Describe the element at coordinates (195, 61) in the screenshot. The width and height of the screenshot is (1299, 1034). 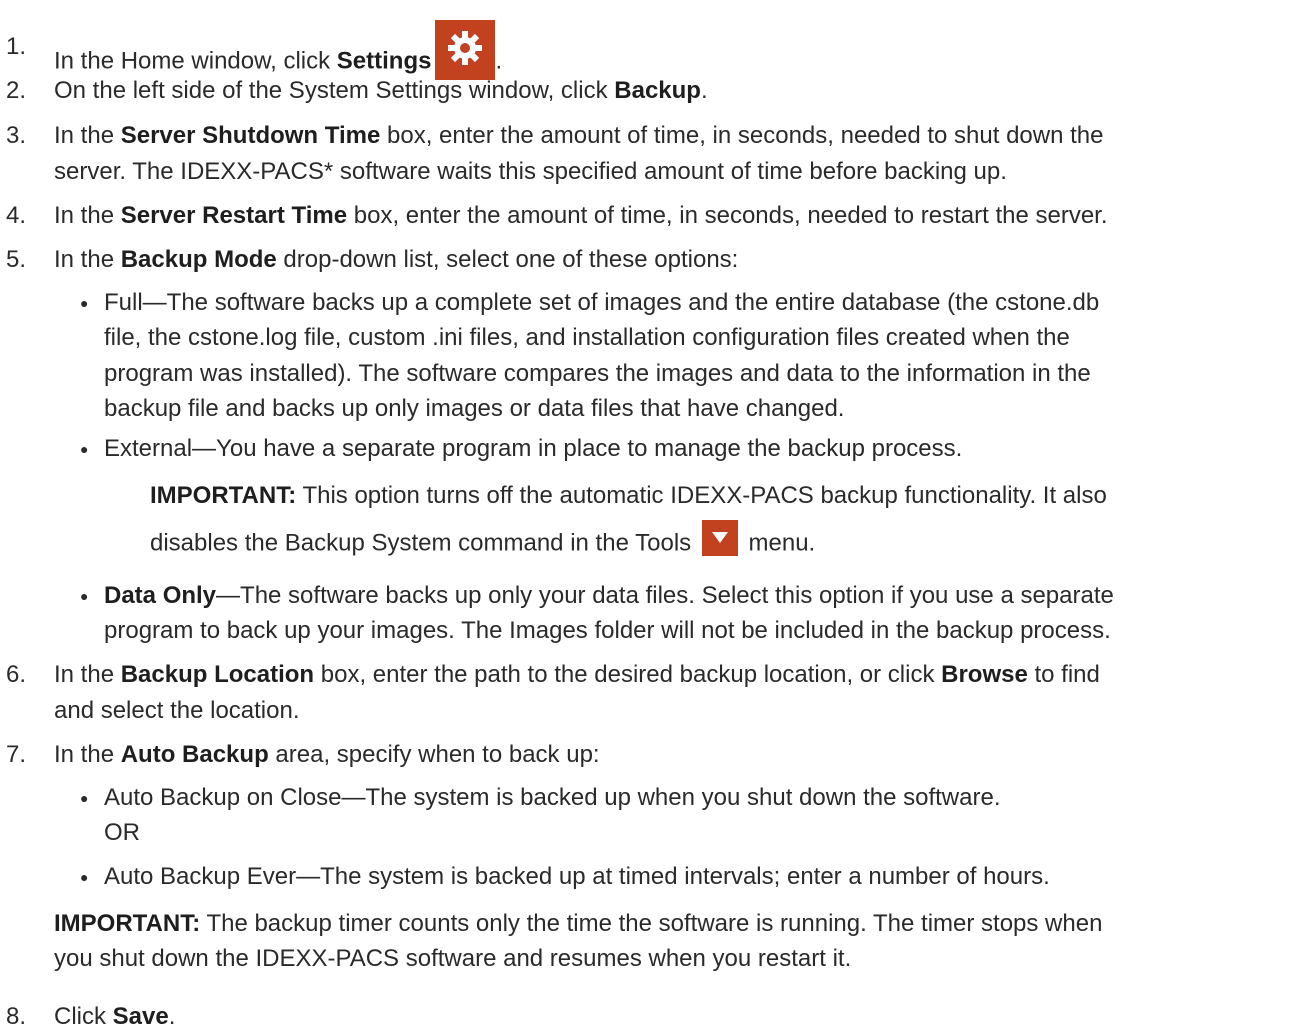
I see `step-text: In the Home window, click` at that location.